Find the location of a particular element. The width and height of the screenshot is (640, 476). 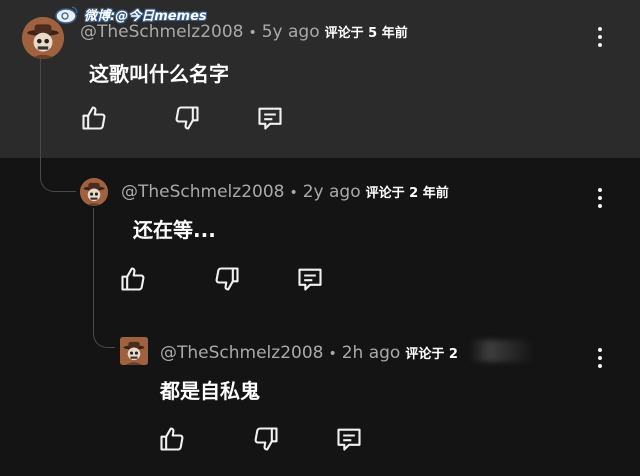

comment-age: 5y ago is located at coordinates (290, 32).